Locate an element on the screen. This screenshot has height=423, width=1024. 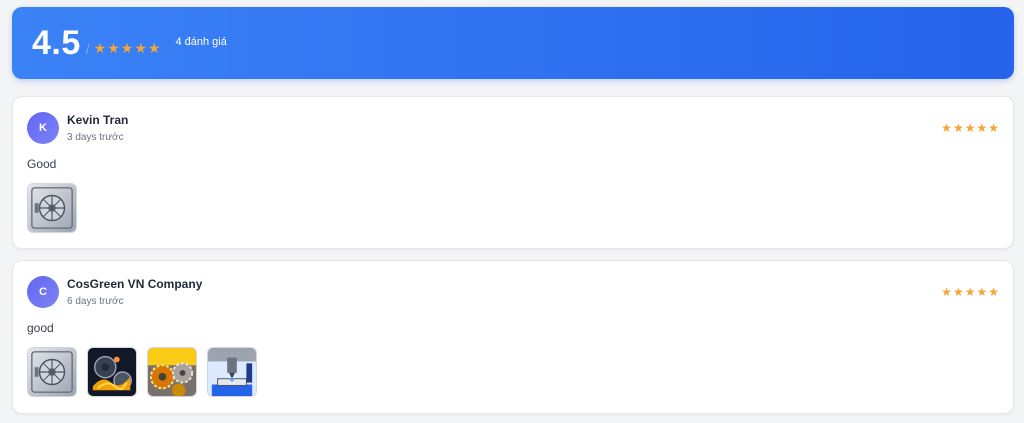
cnc-machine-image is located at coordinates (232, 372).